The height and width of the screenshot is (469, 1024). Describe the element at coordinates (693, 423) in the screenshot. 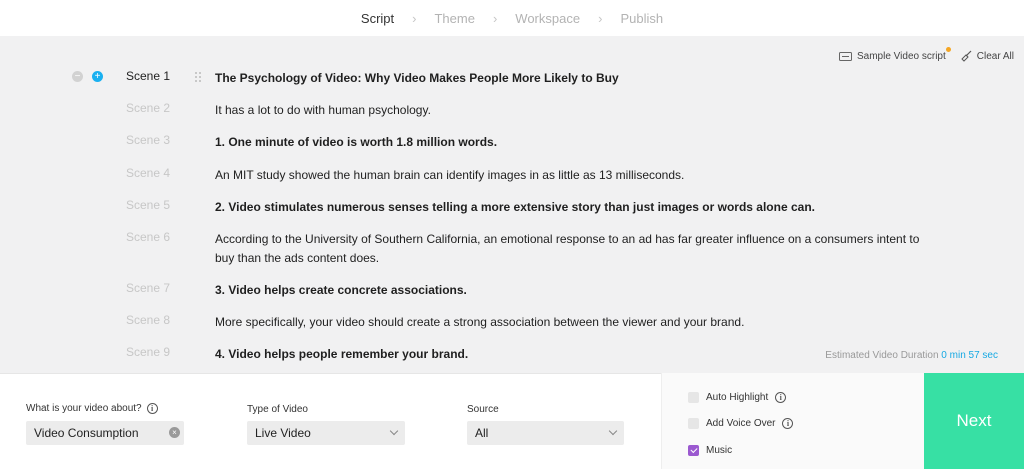

I see `voice-over-checkbox` at that location.